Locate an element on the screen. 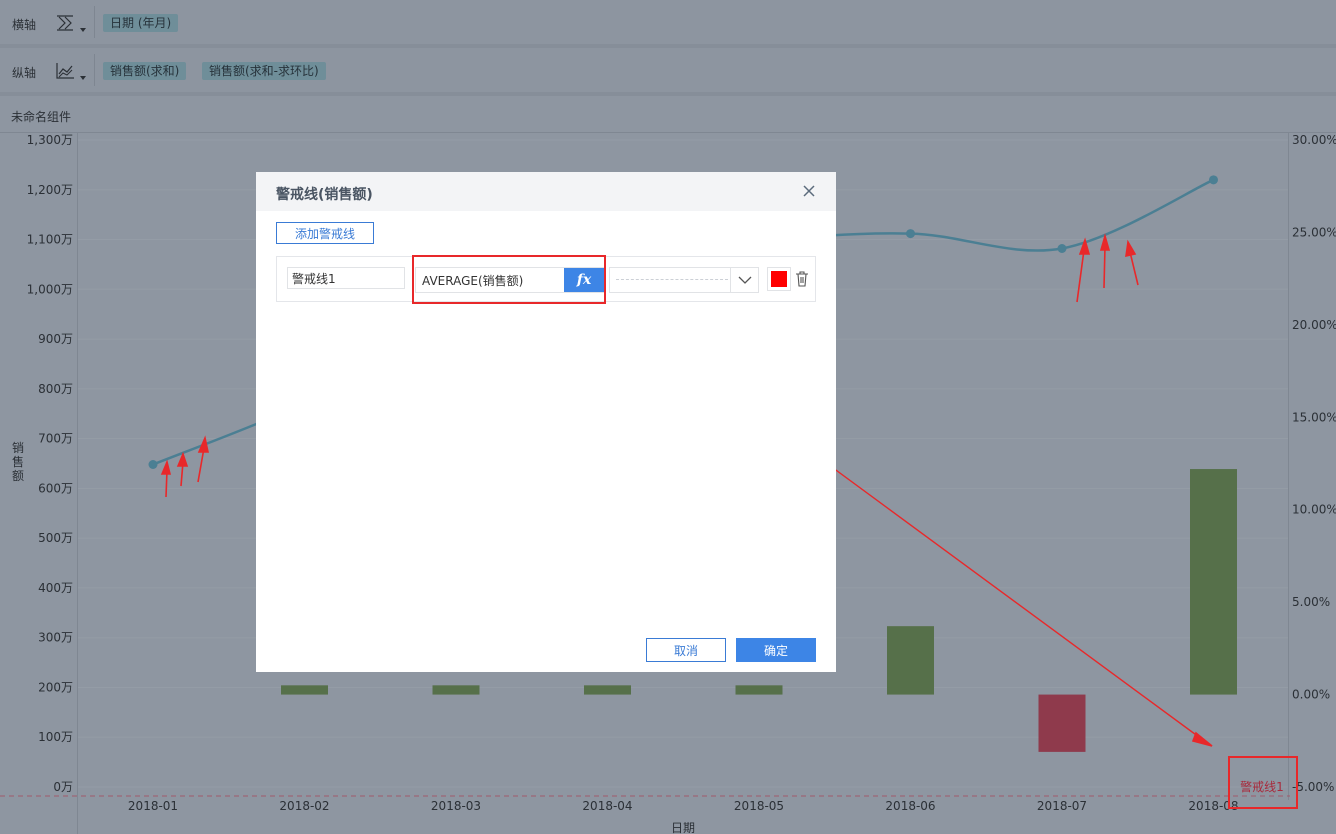  cancel-button: 取消 is located at coordinates (686, 650).